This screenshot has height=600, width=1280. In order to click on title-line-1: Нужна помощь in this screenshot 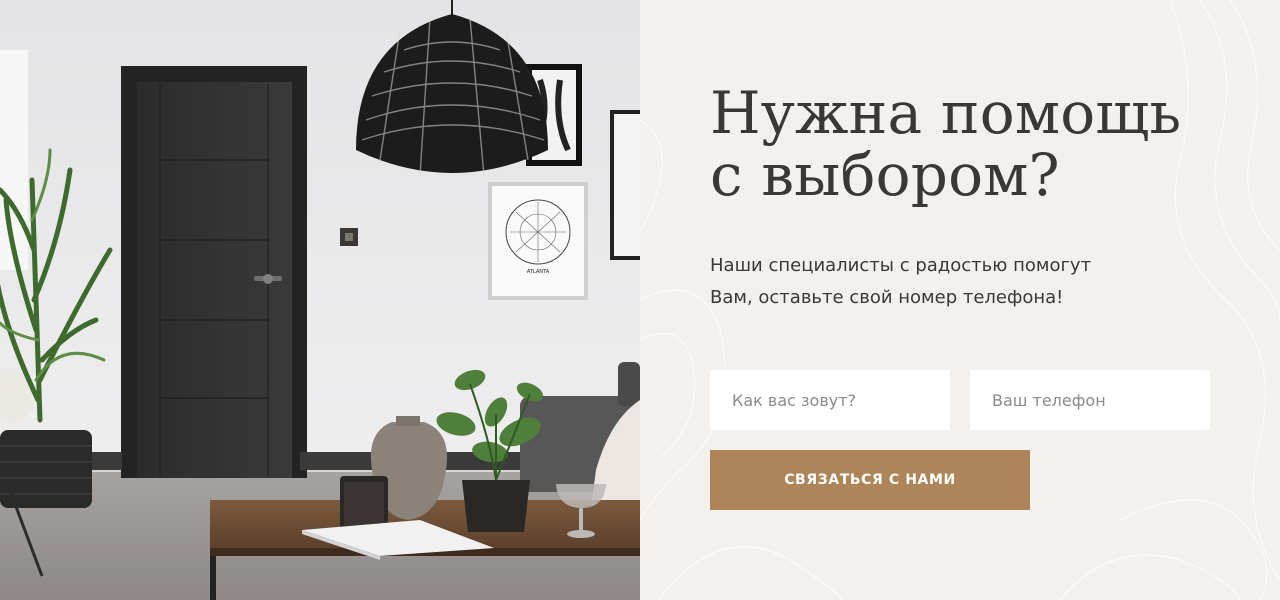, I will do `click(946, 113)`.